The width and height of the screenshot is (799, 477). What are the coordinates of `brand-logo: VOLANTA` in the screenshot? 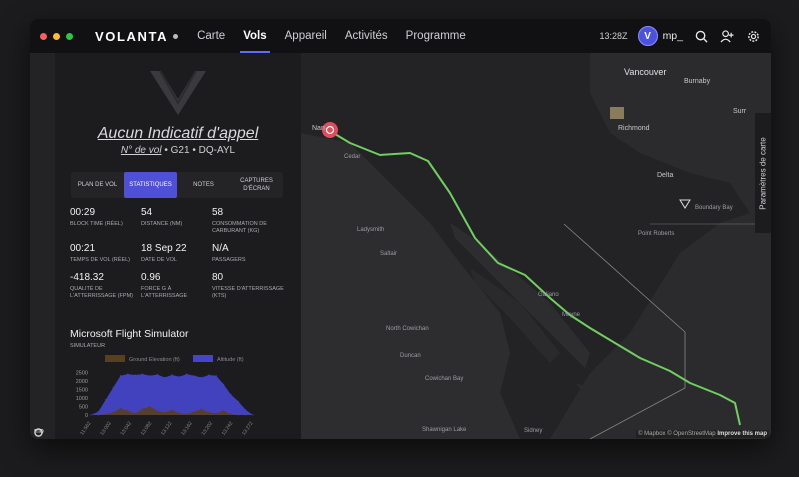 It's located at (137, 36).